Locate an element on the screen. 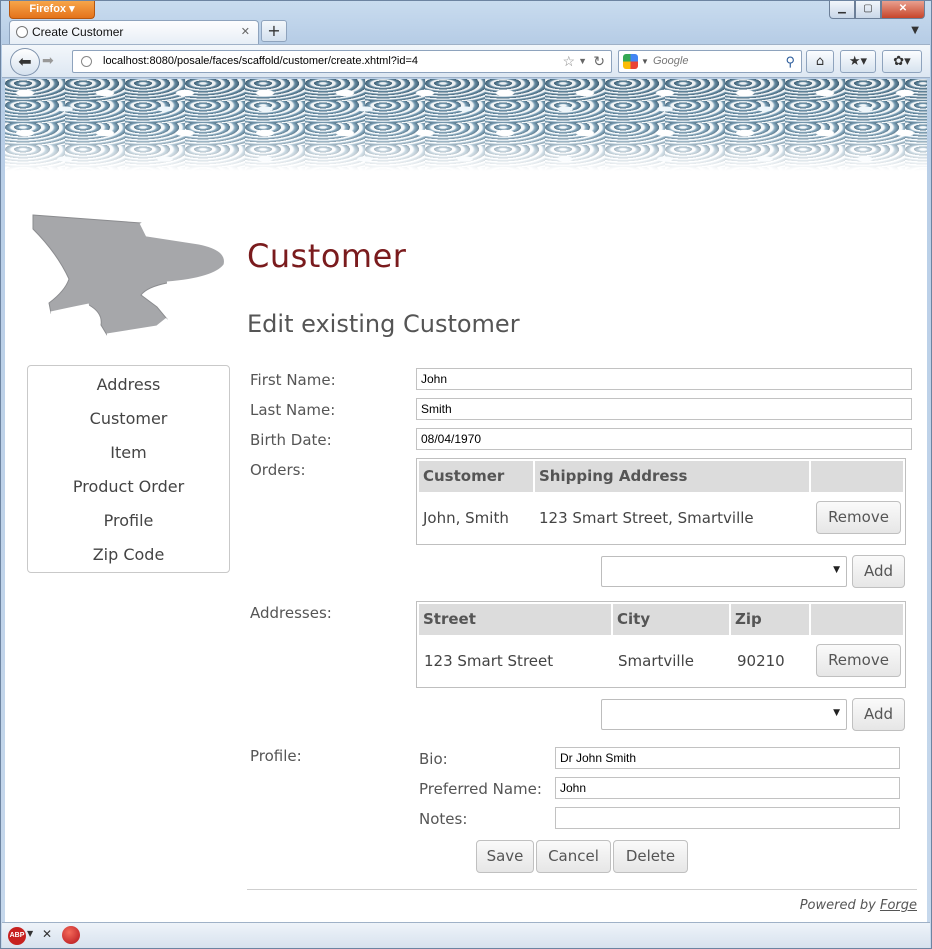 This screenshot has width=932, height=949. last-name-input: Smith is located at coordinates (664, 409).